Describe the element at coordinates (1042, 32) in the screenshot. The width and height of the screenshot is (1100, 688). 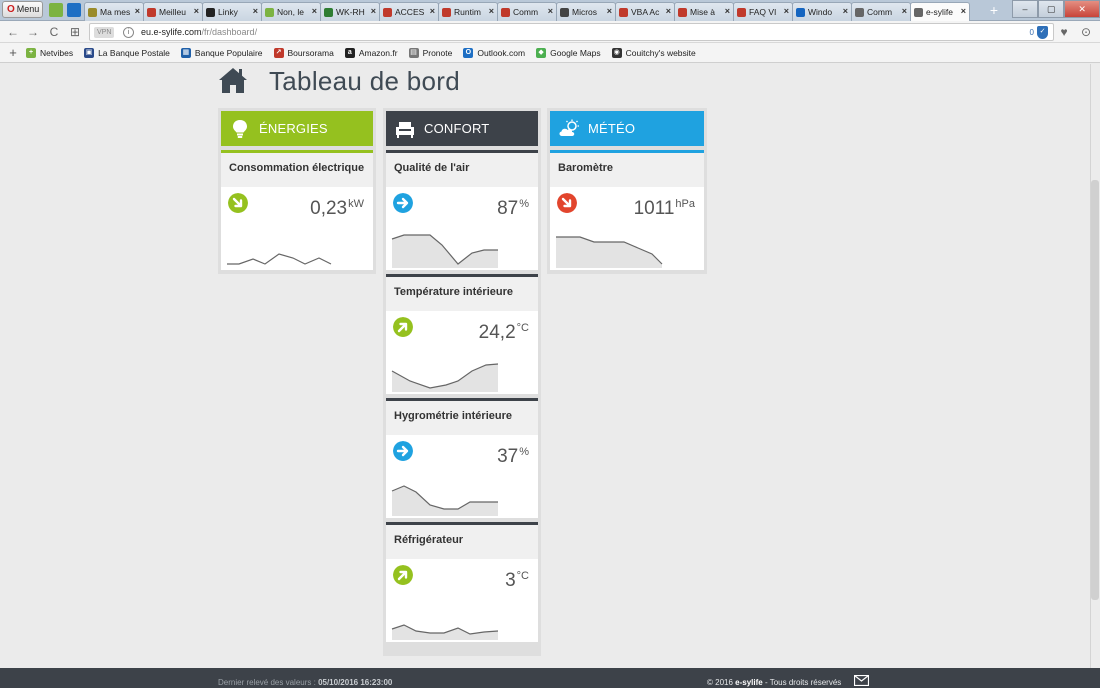
I see `ad-blocker-shield-icon: ✓` at that location.